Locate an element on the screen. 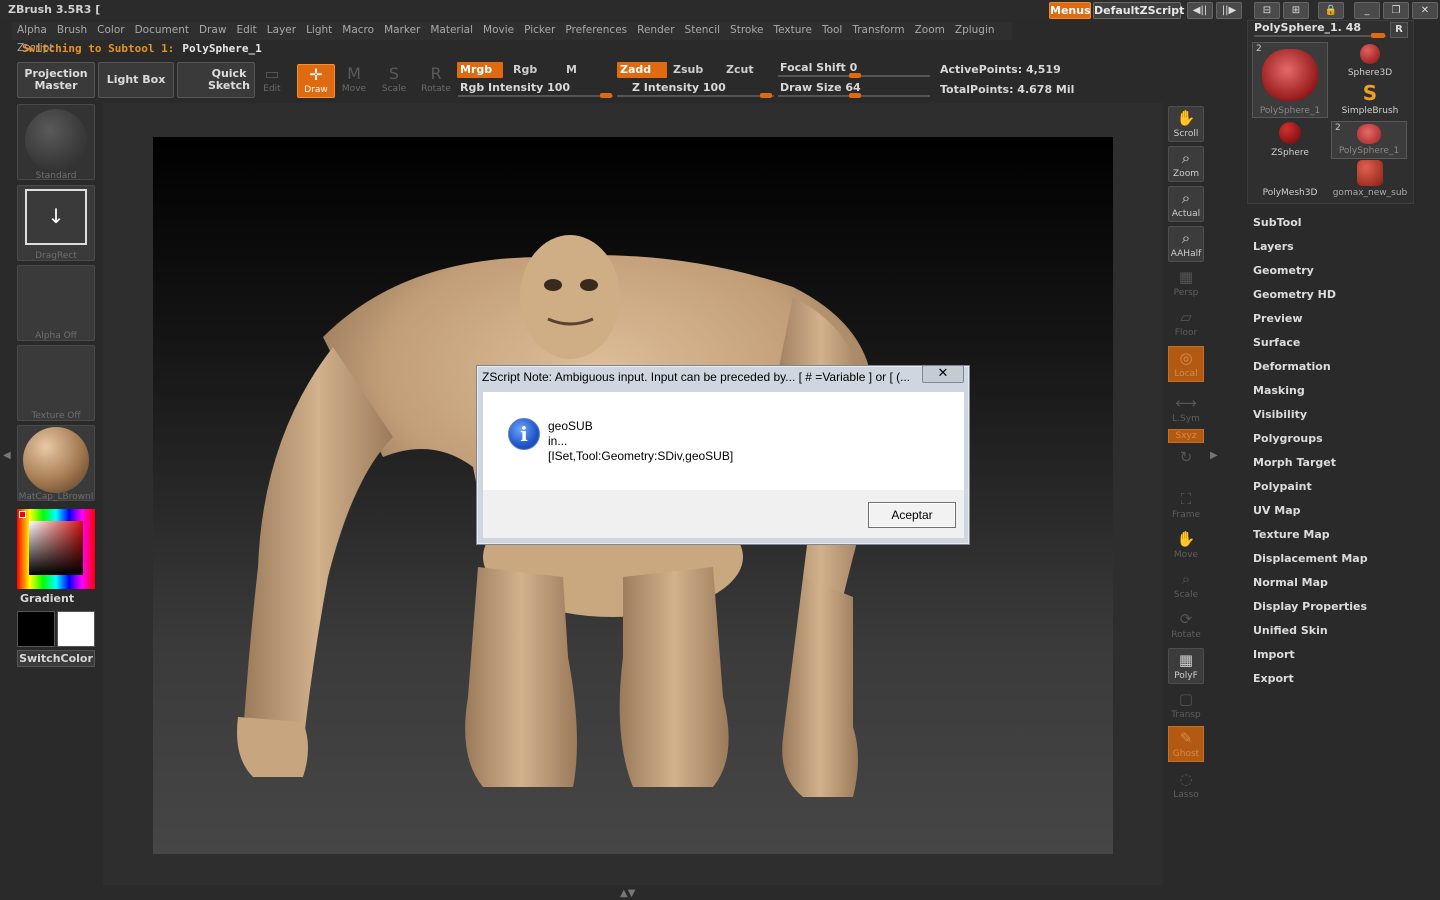 This screenshot has width=1440, height=900. menu-movie: Movie is located at coordinates (498, 31).